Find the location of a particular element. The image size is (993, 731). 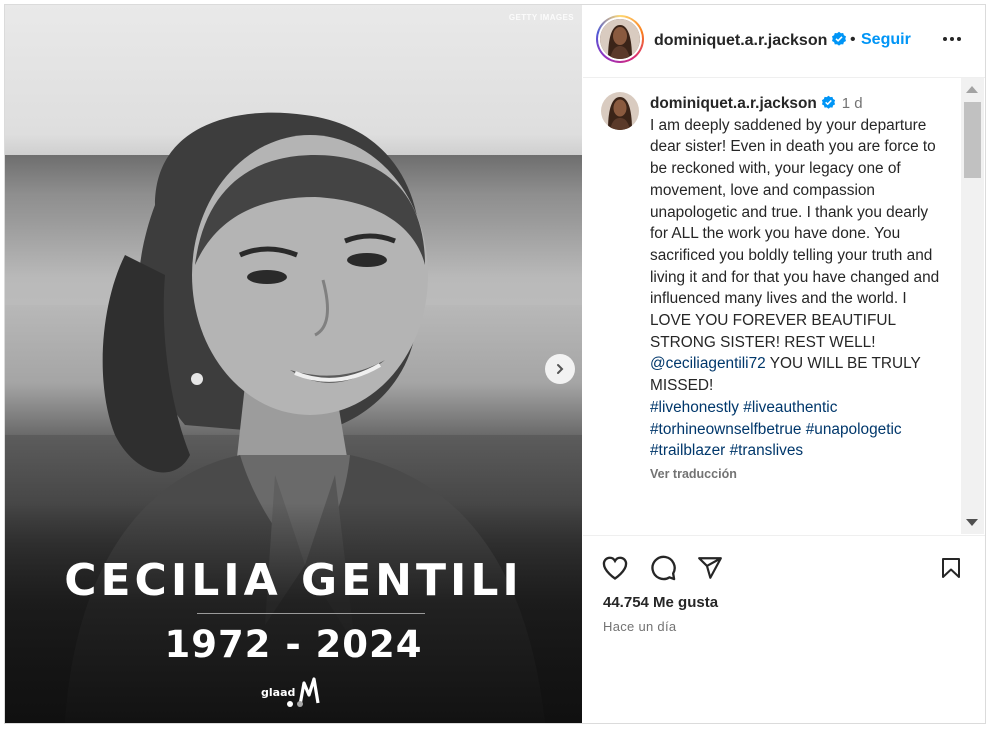

photo-credit: GETTY IMAGES is located at coordinates (541, 17).